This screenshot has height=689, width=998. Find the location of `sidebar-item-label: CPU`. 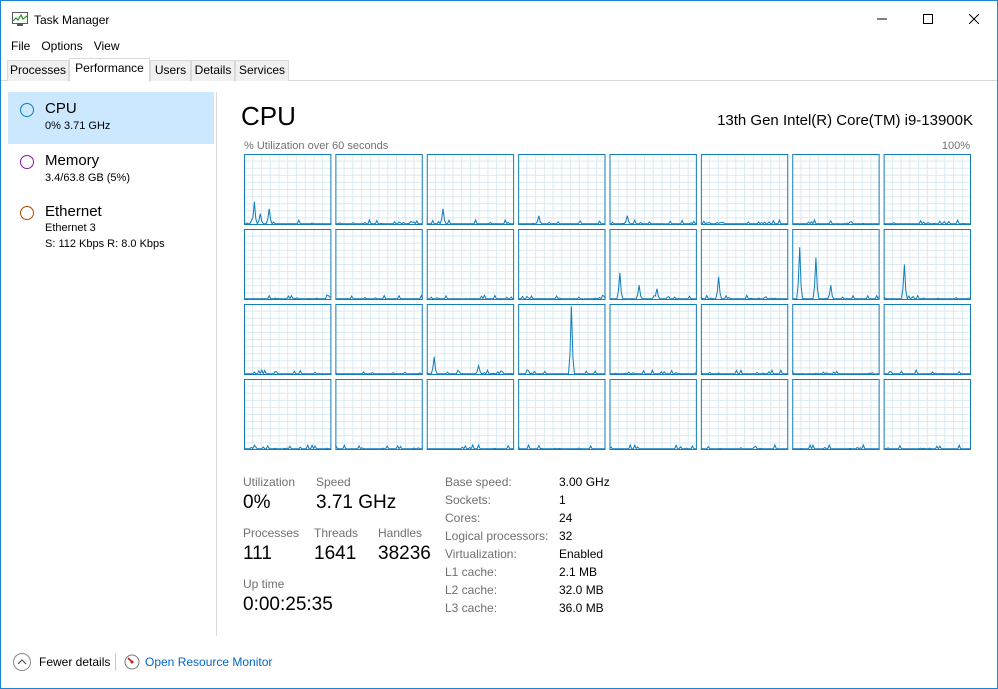

sidebar-item-label: CPU is located at coordinates (61, 108).